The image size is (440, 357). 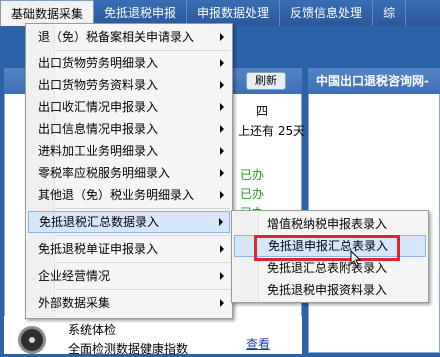 I want to click on menu-comprehensive: 综, so click(x=390, y=13).